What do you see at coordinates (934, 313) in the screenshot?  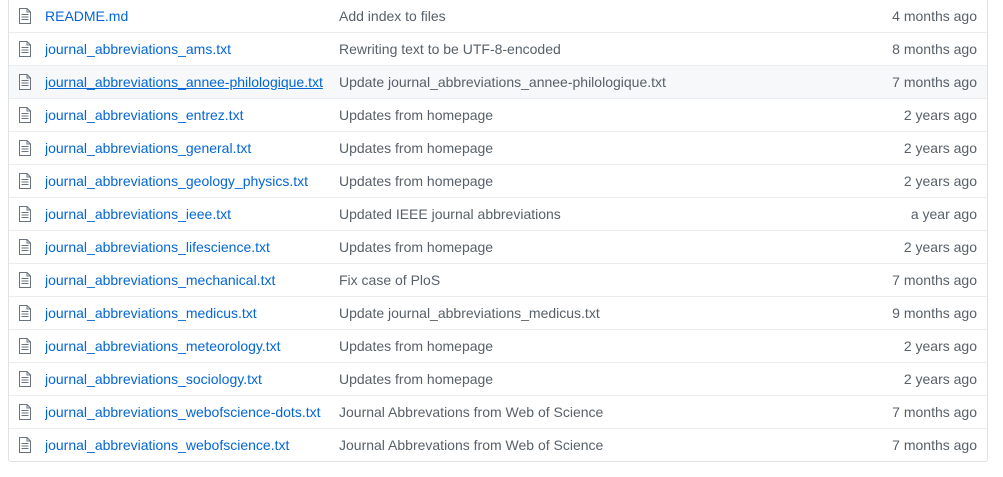 I see `commit-age: 9 months ago` at bounding box center [934, 313].